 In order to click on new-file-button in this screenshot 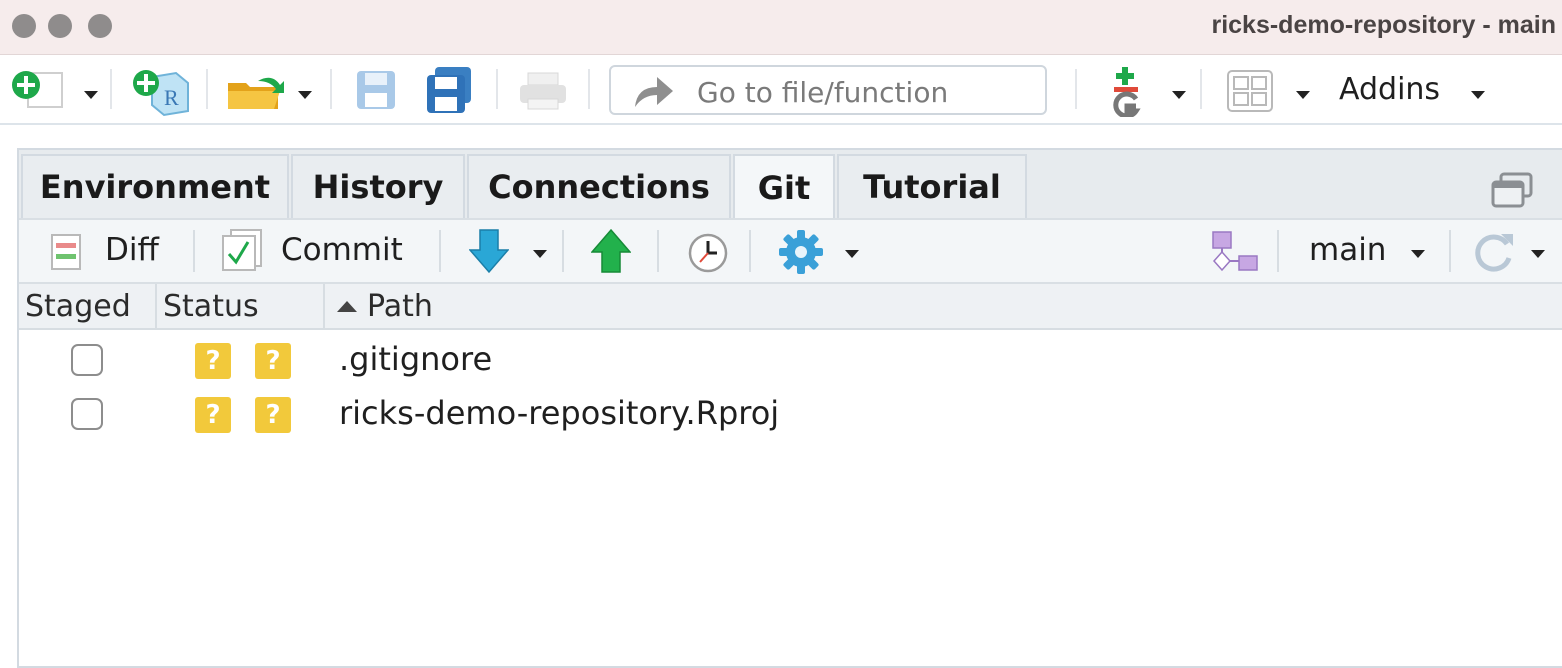, I will do `click(36, 90)`.